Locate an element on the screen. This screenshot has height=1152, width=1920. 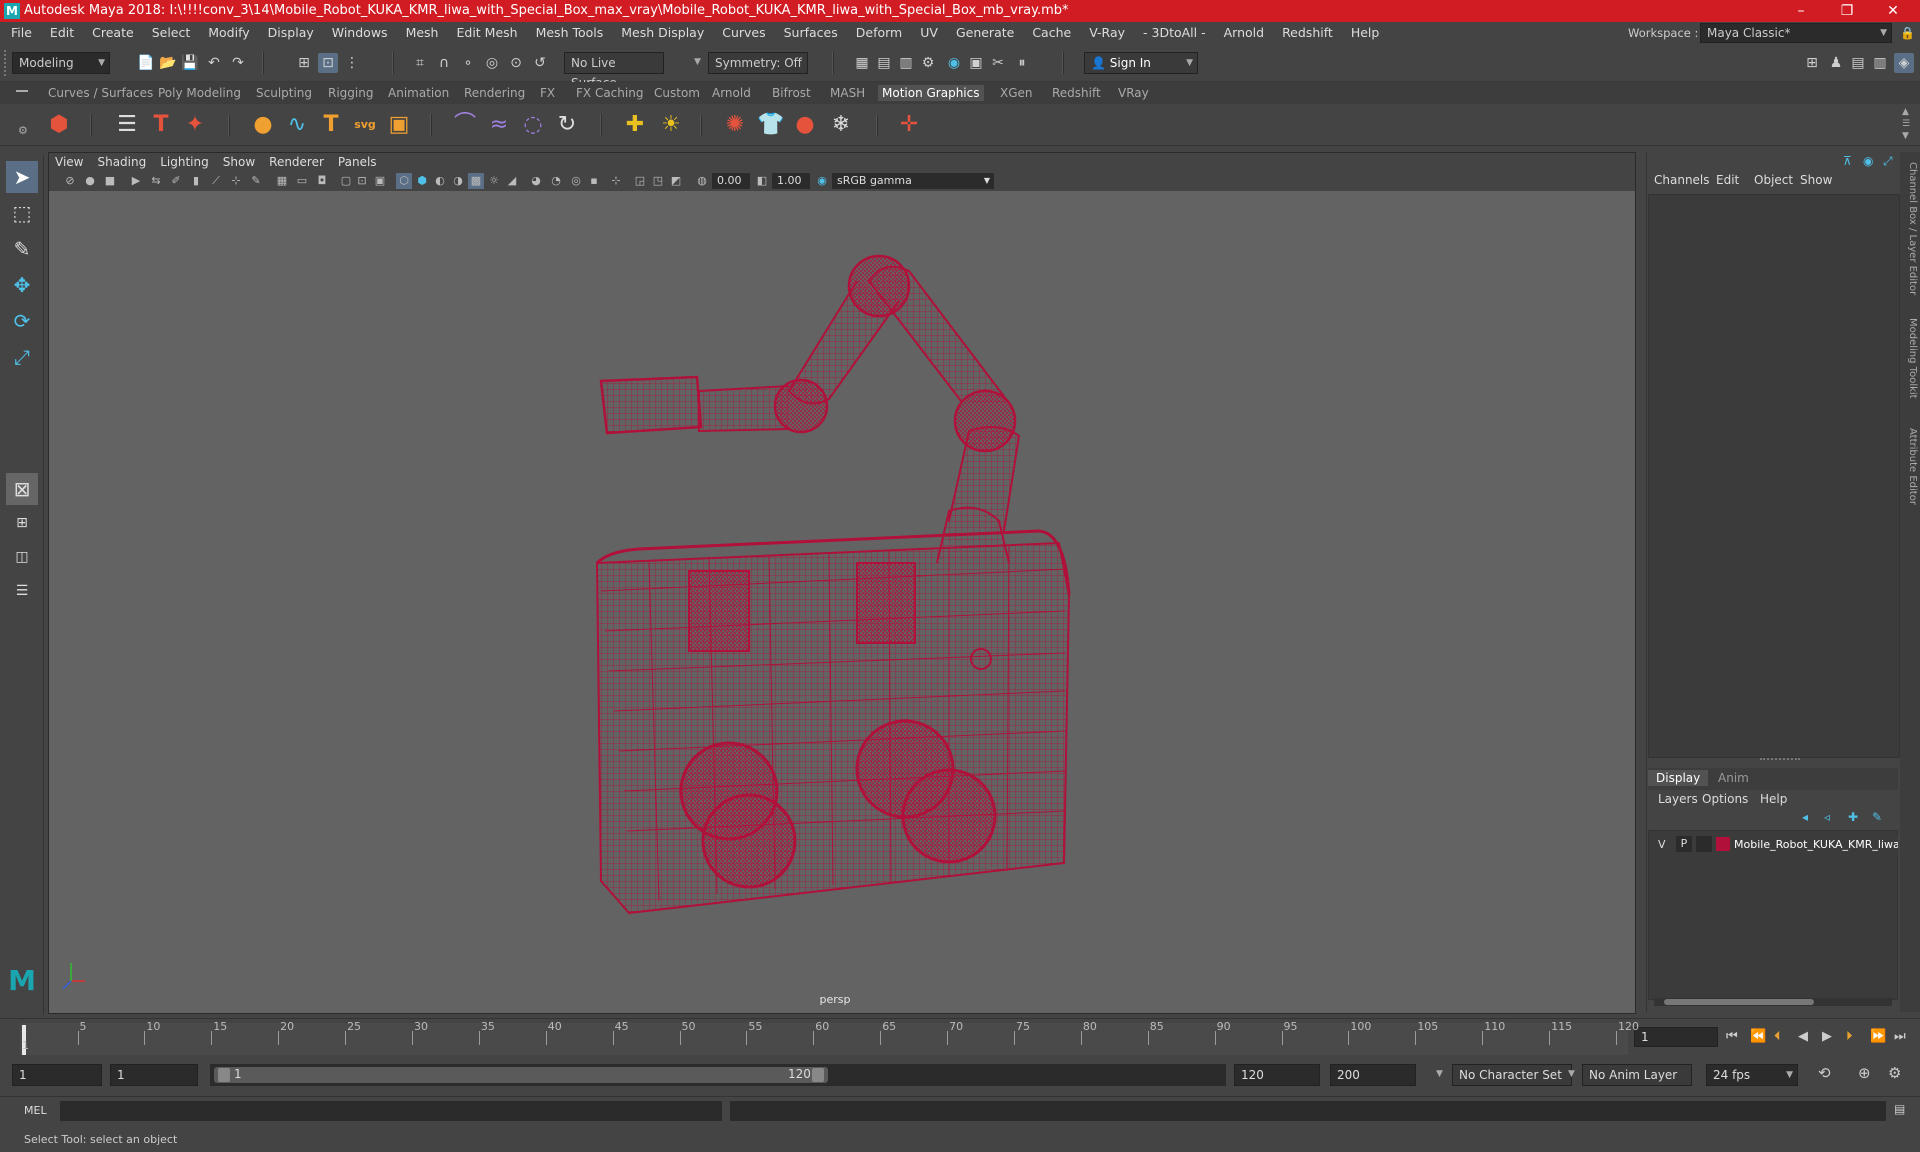
four-view-icon: ⊞ is located at coordinates (22, 523).